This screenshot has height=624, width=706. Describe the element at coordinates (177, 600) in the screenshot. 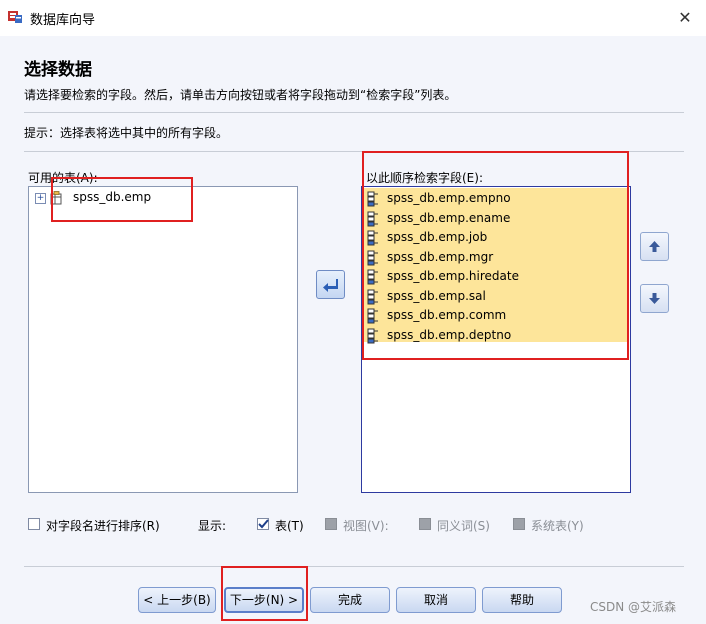

I see `back-button: < 上一步(B)` at that location.